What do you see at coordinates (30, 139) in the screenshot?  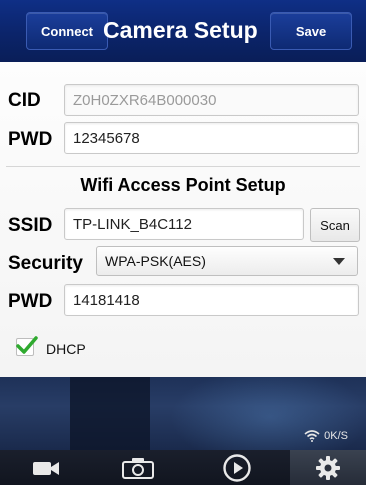 I see `camera-pwd-label: PWD` at bounding box center [30, 139].